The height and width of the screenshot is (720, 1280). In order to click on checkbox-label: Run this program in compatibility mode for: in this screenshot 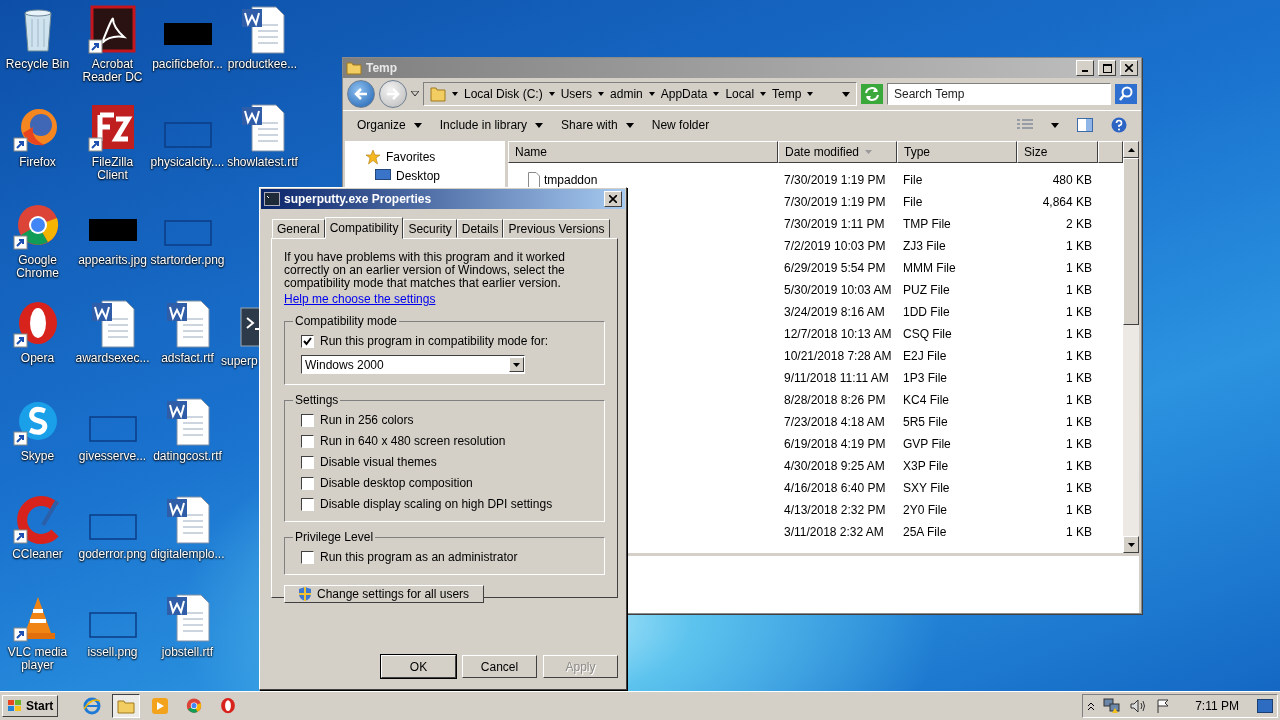, I will do `click(434, 341)`.